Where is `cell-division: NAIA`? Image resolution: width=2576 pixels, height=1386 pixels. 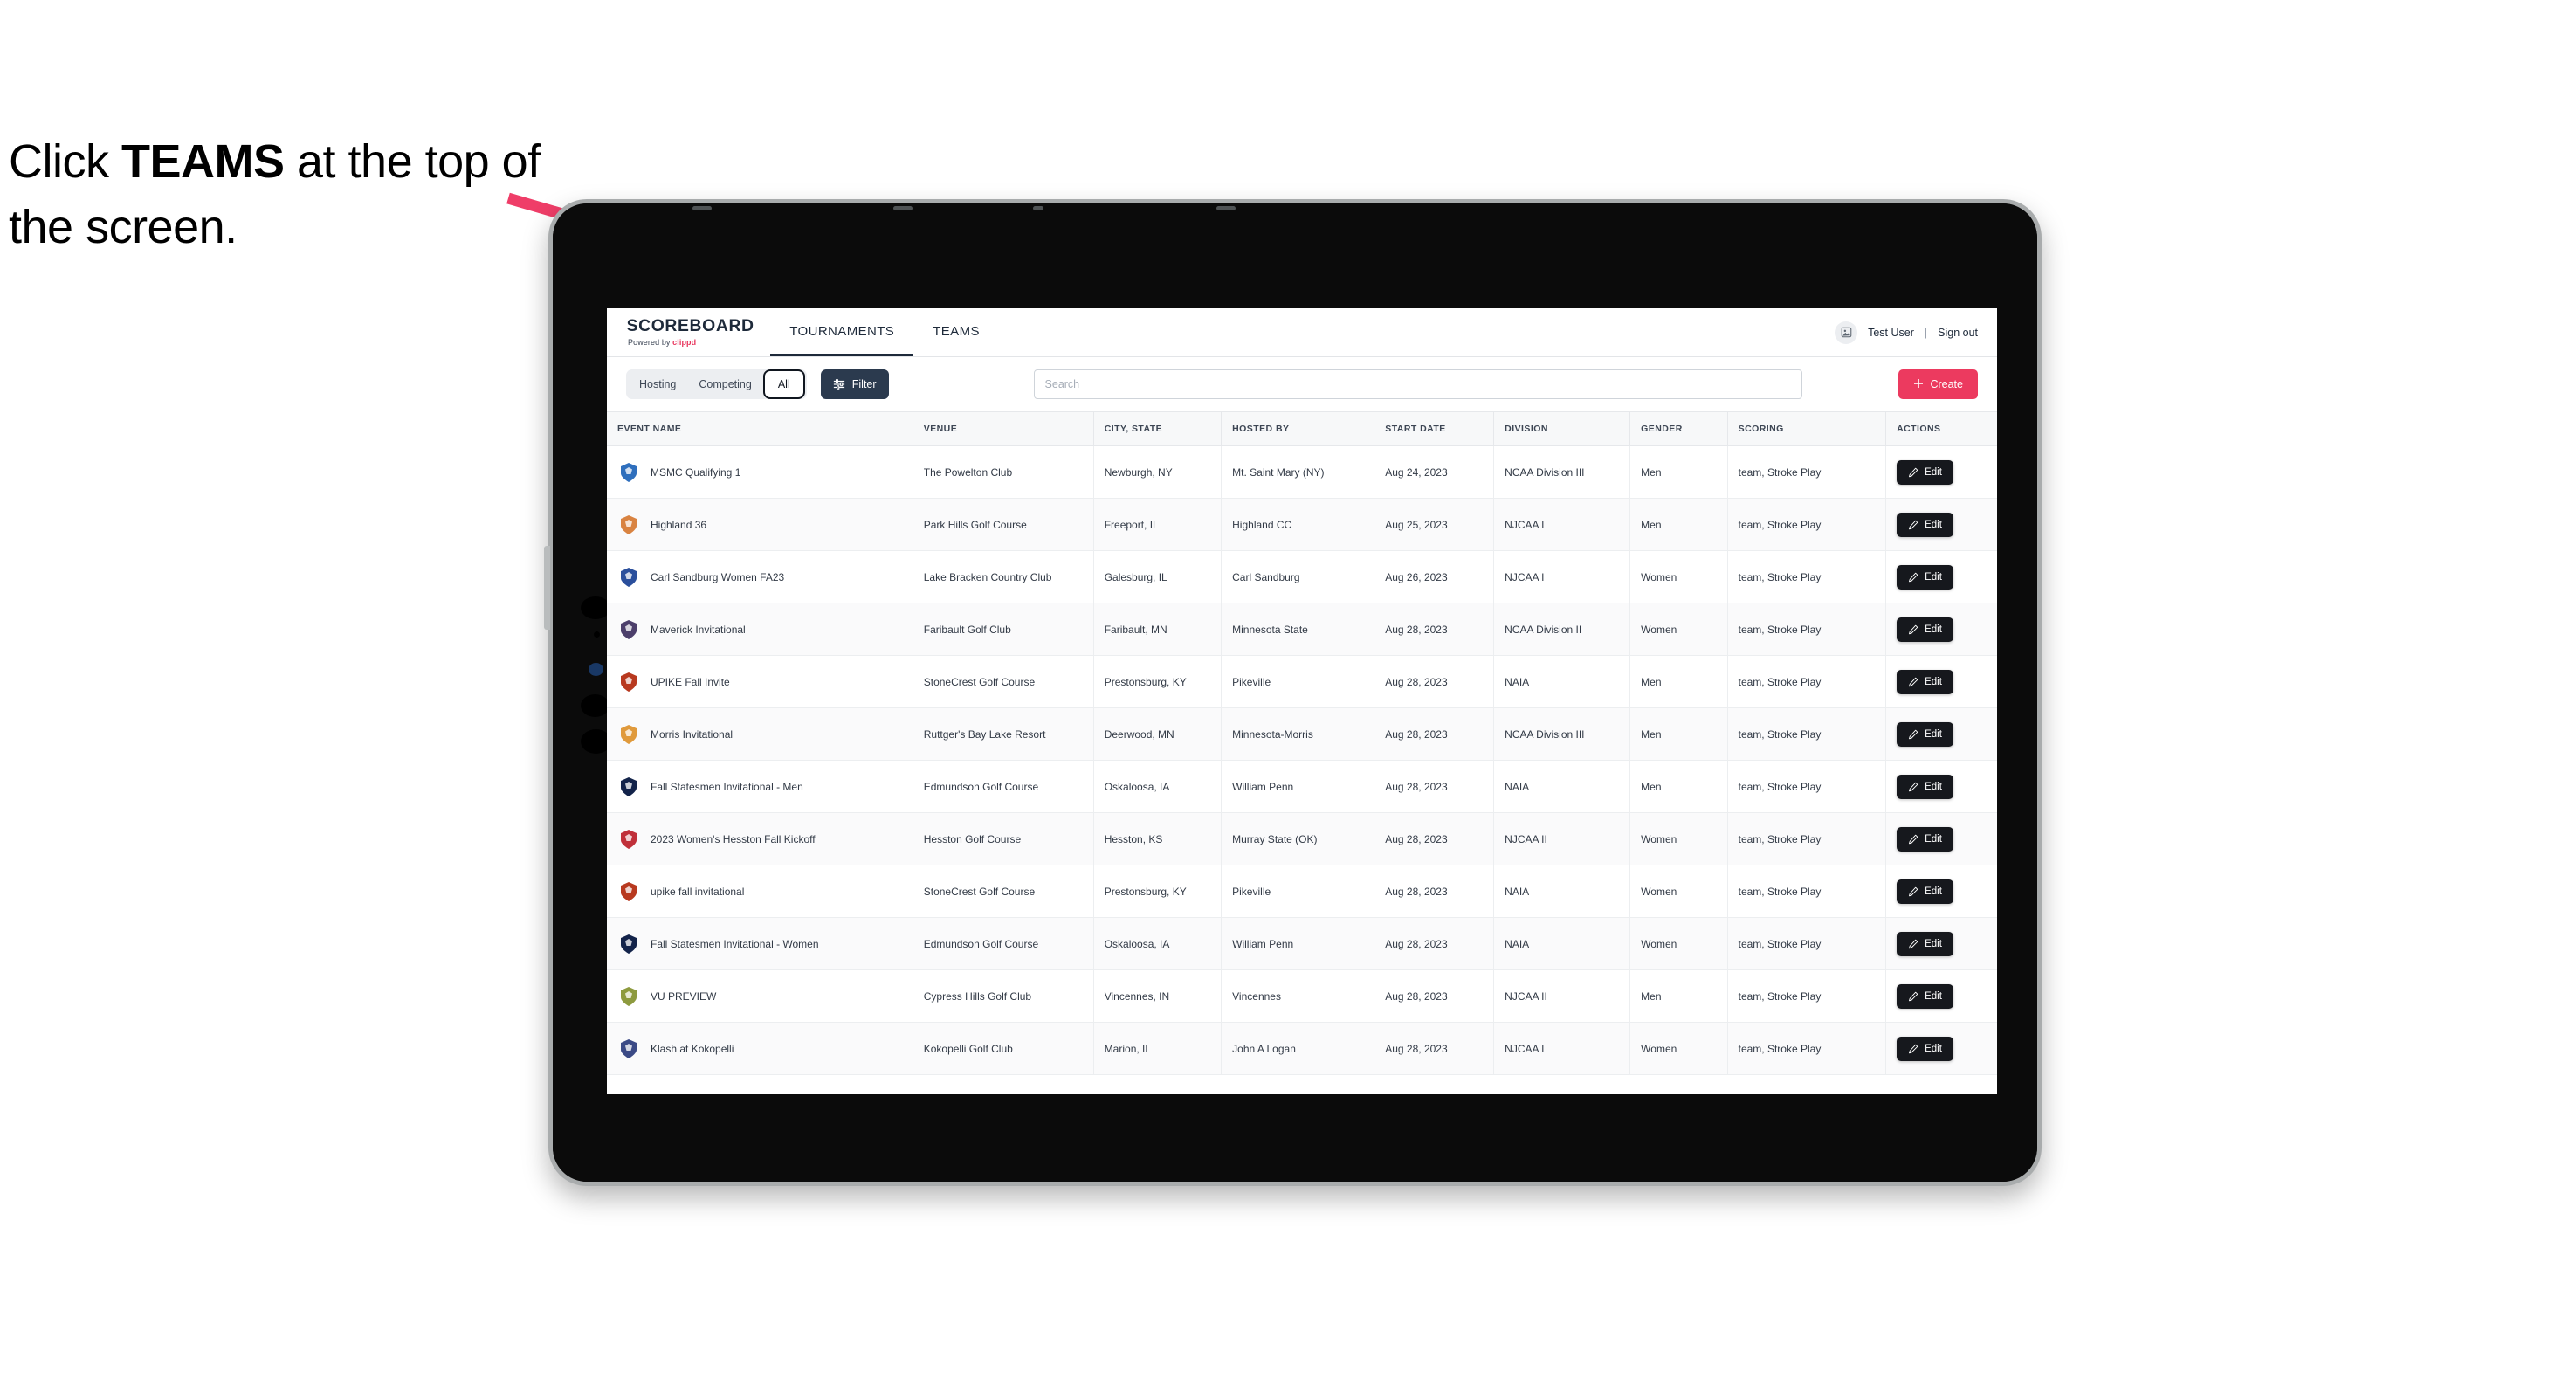 cell-division: NAIA is located at coordinates (1562, 681).